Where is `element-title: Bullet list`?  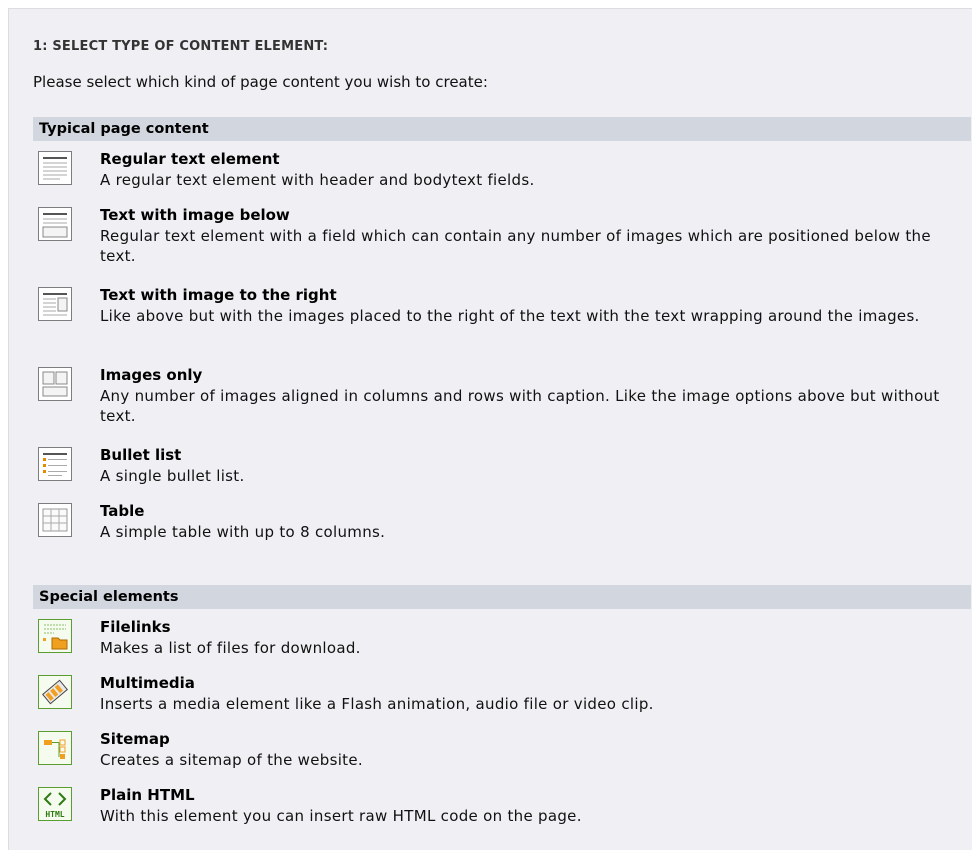
element-title: Bullet list is located at coordinates (141, 455).